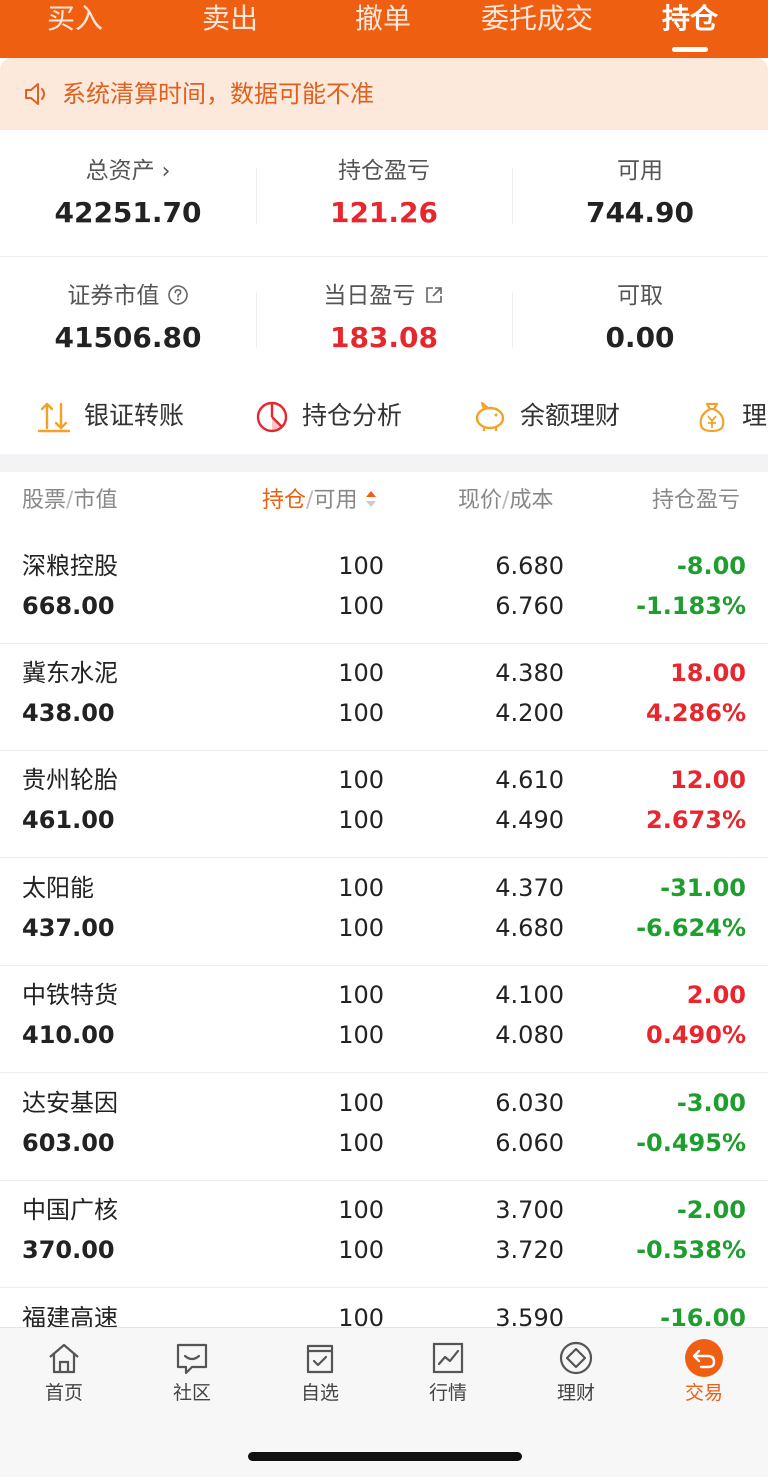  What do you see at coordinates (384, 256) in the screenshot?
I see `section-divider` at bounding box center [384, 256].